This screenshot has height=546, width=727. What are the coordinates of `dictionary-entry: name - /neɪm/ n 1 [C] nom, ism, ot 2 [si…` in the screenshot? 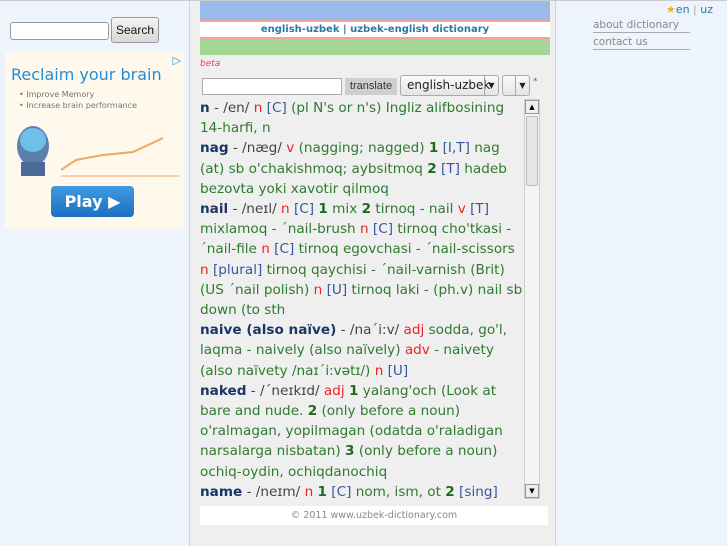 It's located at (361, 491).